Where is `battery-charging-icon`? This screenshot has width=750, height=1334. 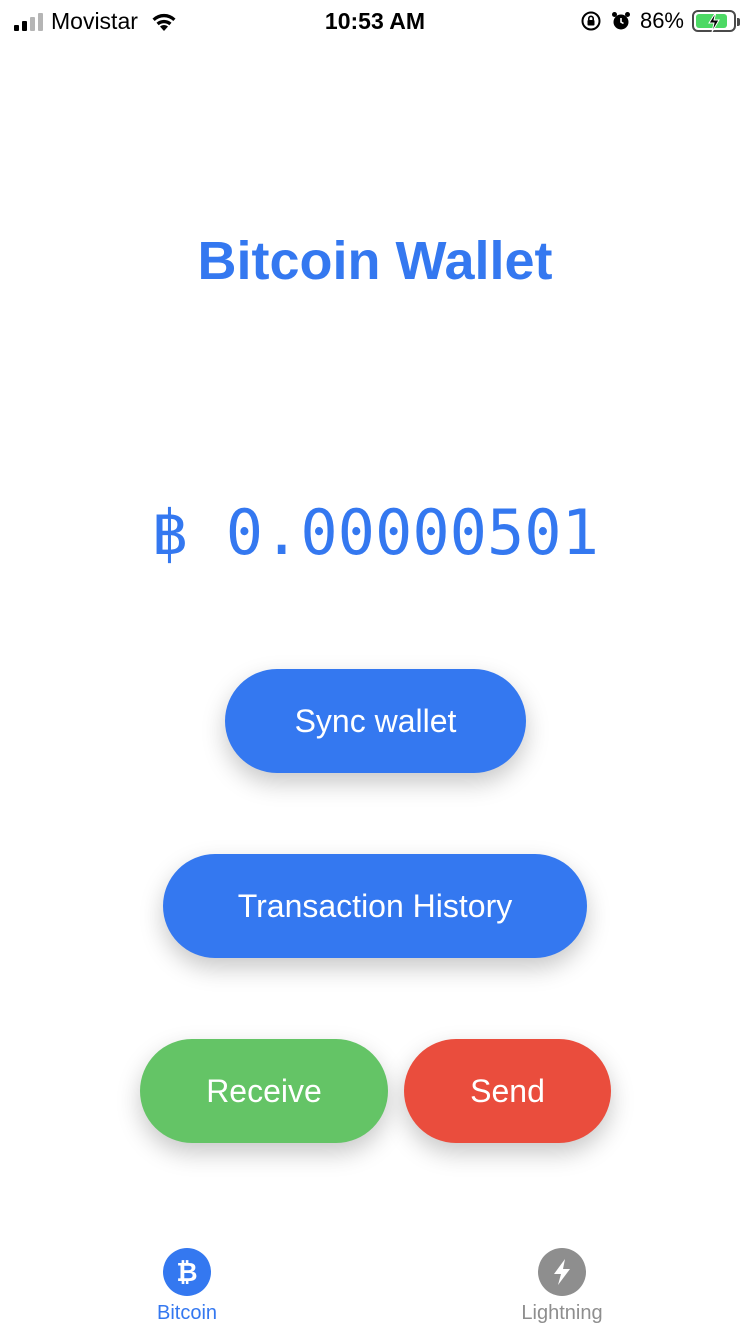 battery-charging-icon is located at coordinates (716, 21).